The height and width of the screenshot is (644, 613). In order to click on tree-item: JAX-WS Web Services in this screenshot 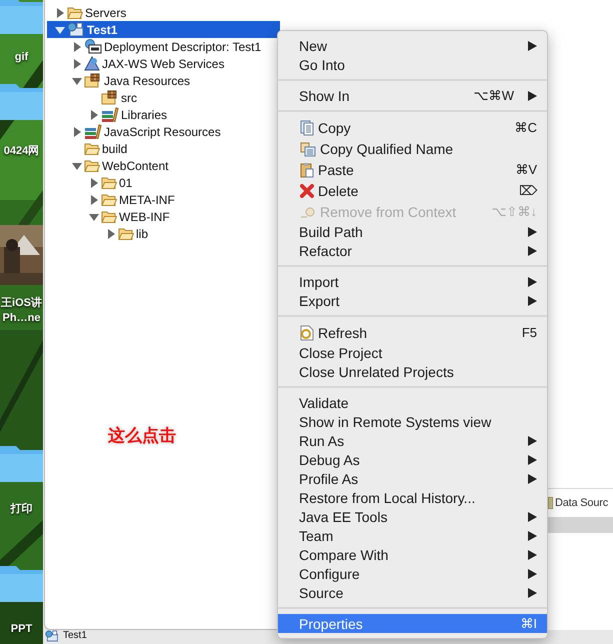, I will do `click(163, 63)`.